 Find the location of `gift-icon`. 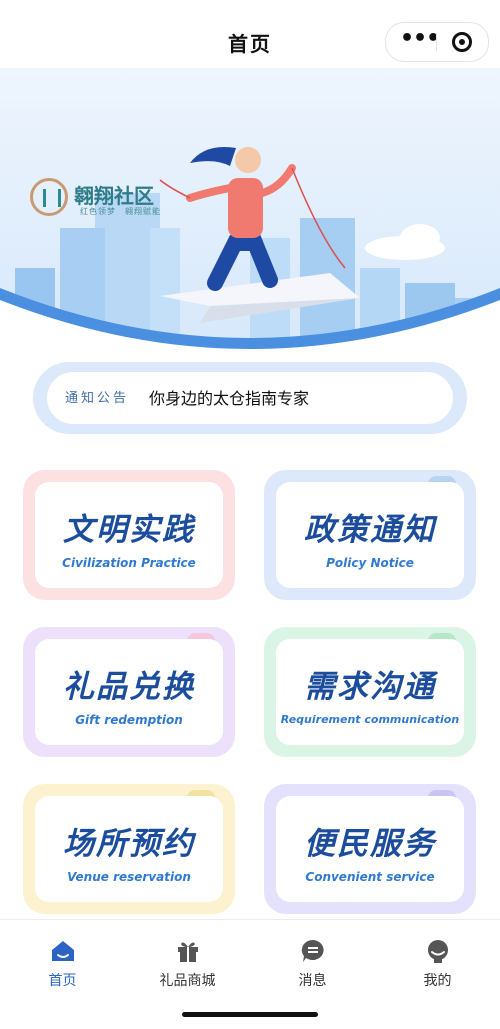

gift-icon is located at coordinates (188, 952).